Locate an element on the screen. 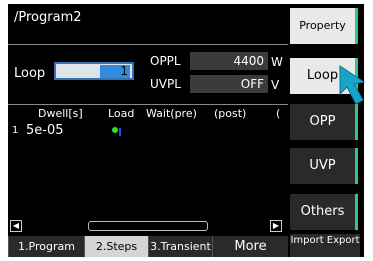  row-dwell-value: 5e-05 is located at coordinates (45, 130).